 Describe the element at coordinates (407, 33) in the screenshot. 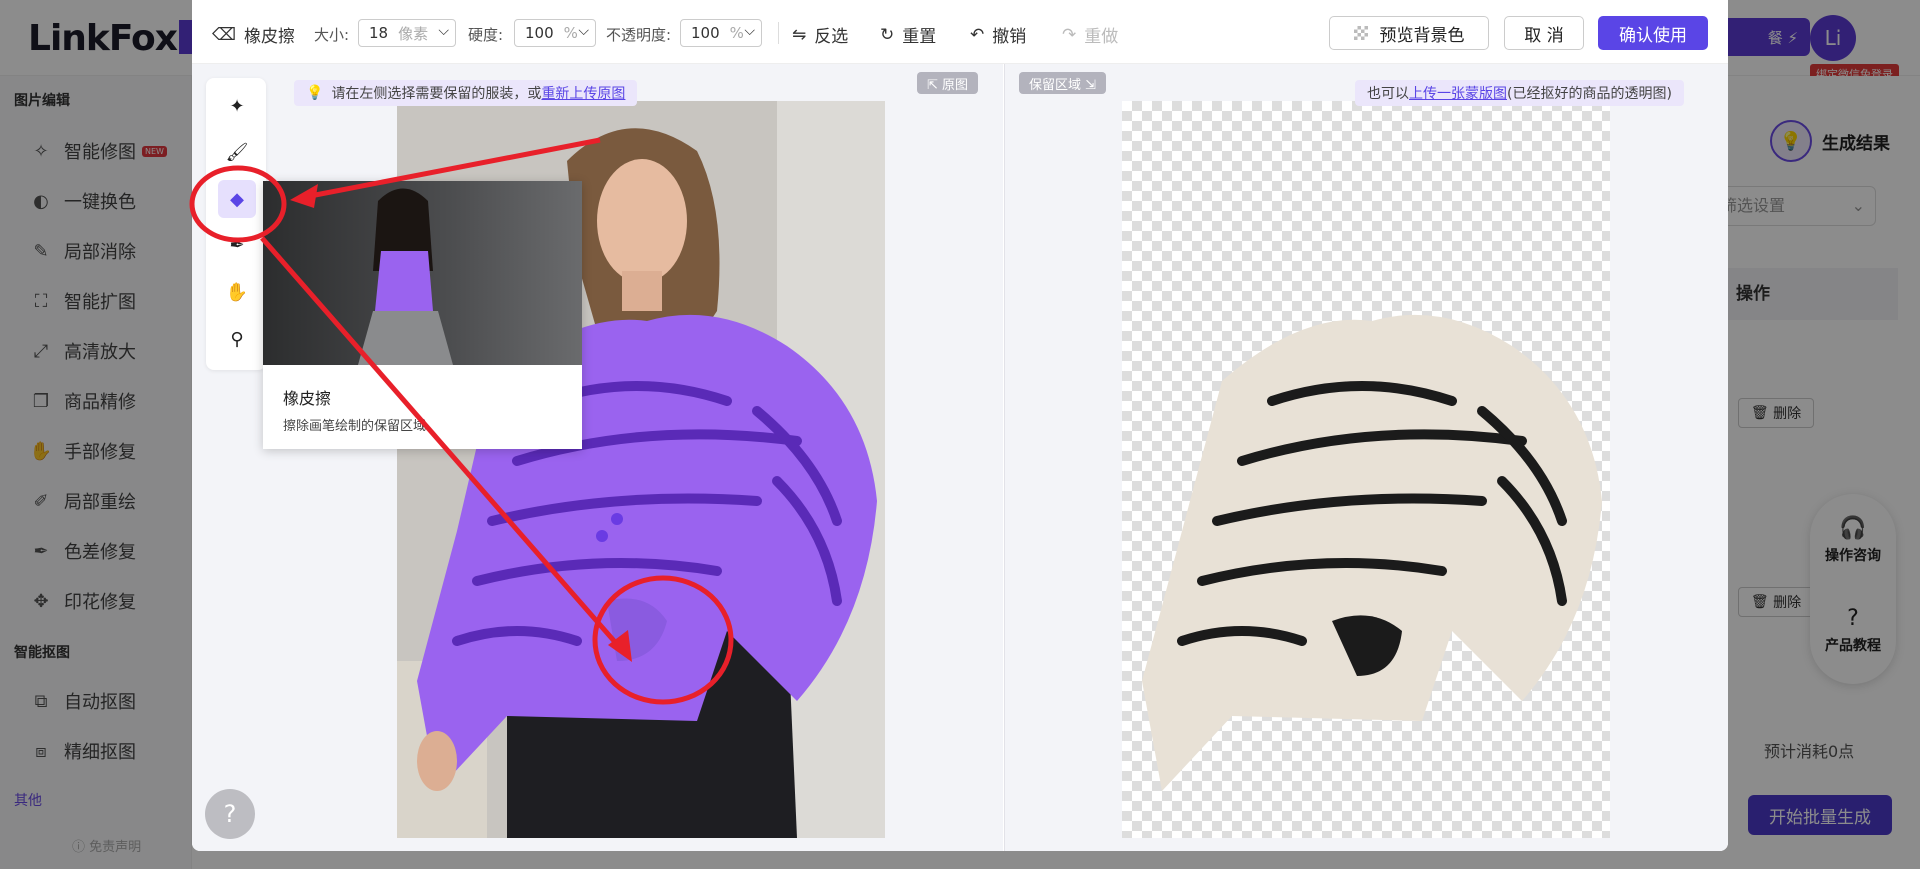

I see `size-select: 18 像素 ⌵` at that location.